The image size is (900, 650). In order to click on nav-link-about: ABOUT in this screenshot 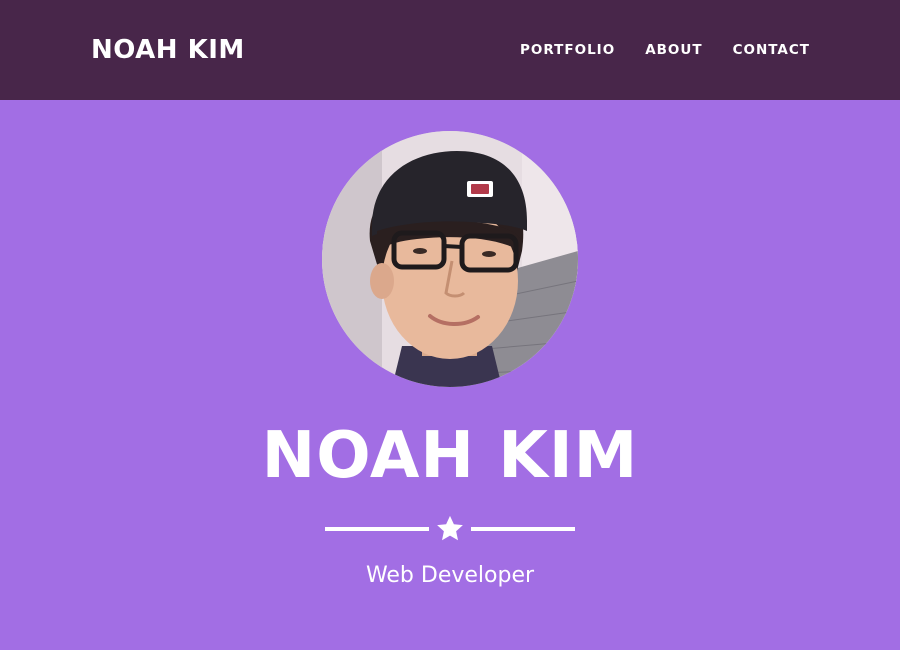, I will do `click(673, 50)`.